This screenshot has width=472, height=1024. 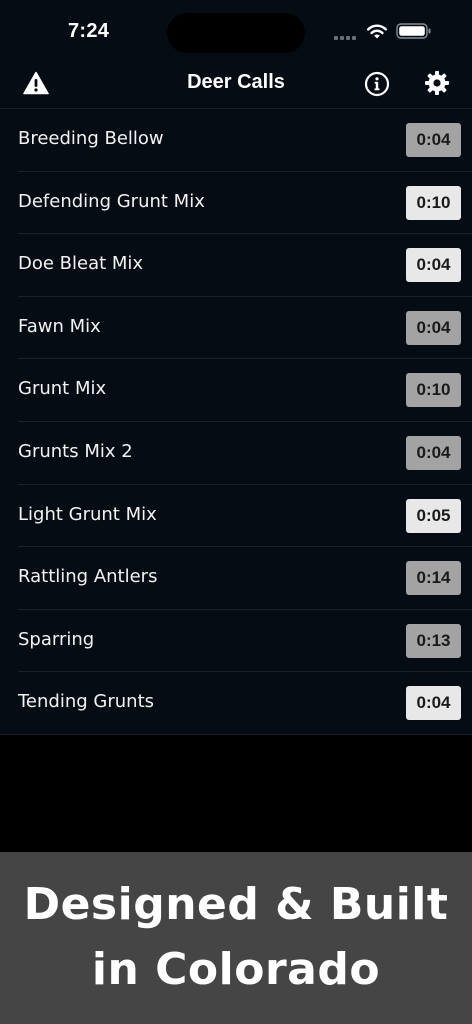 What do you see at coordinates (86, 702) in the screenshot?
I see `call-name: Tending Grunts` at bounding box center [86, 702].